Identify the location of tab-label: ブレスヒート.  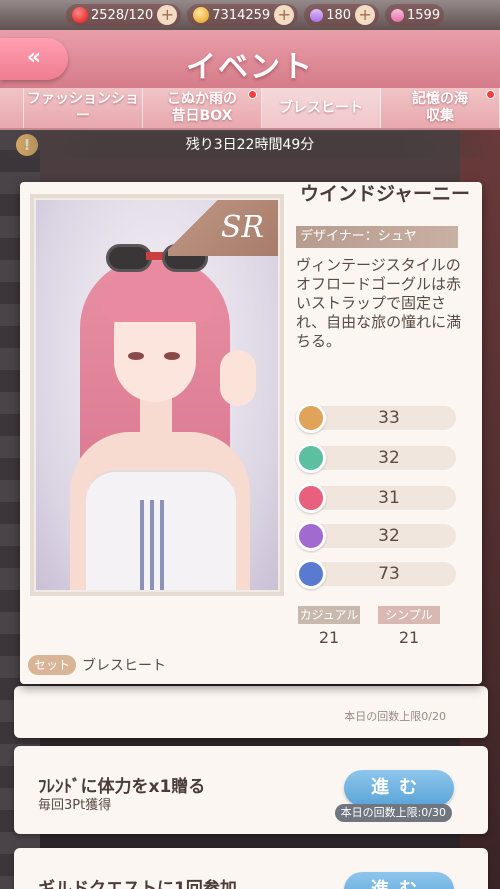
(321, 107).